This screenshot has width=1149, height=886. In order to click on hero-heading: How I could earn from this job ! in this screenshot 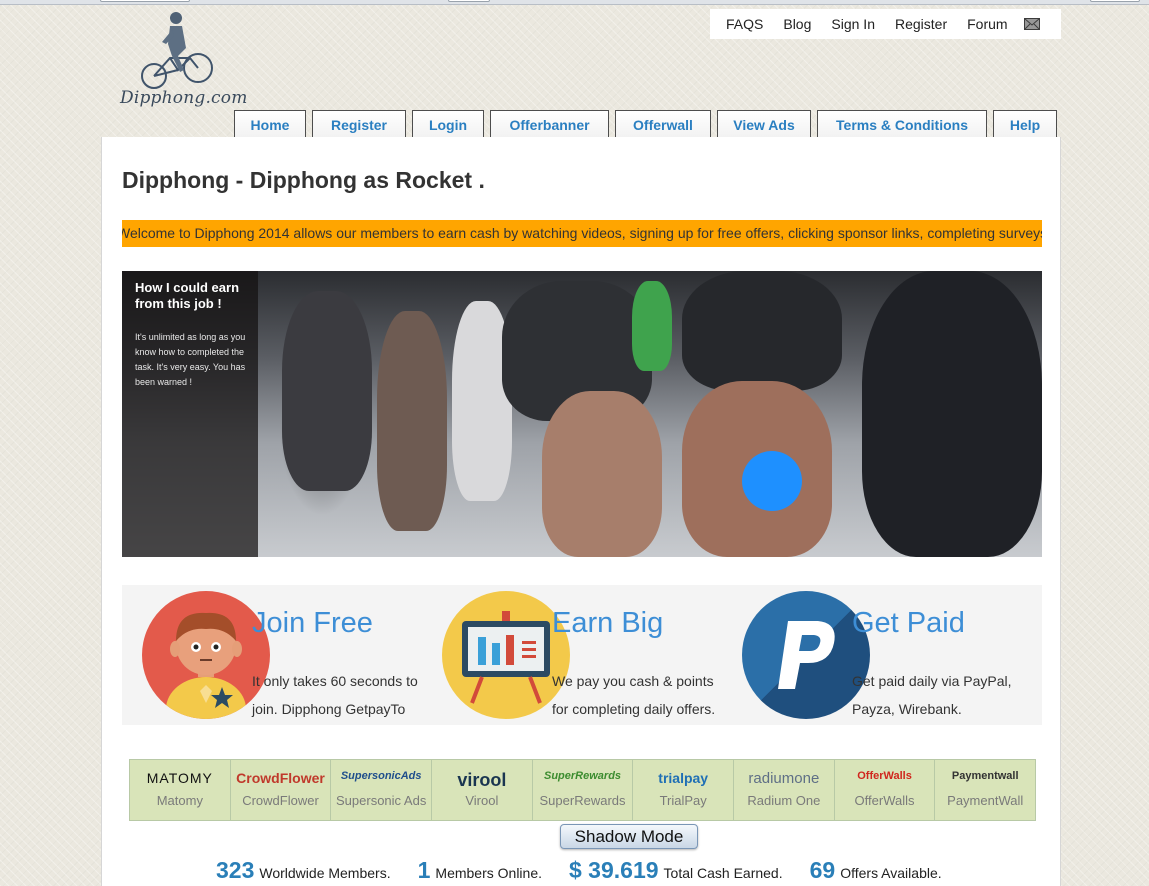, I will do `click(187, 295)`.